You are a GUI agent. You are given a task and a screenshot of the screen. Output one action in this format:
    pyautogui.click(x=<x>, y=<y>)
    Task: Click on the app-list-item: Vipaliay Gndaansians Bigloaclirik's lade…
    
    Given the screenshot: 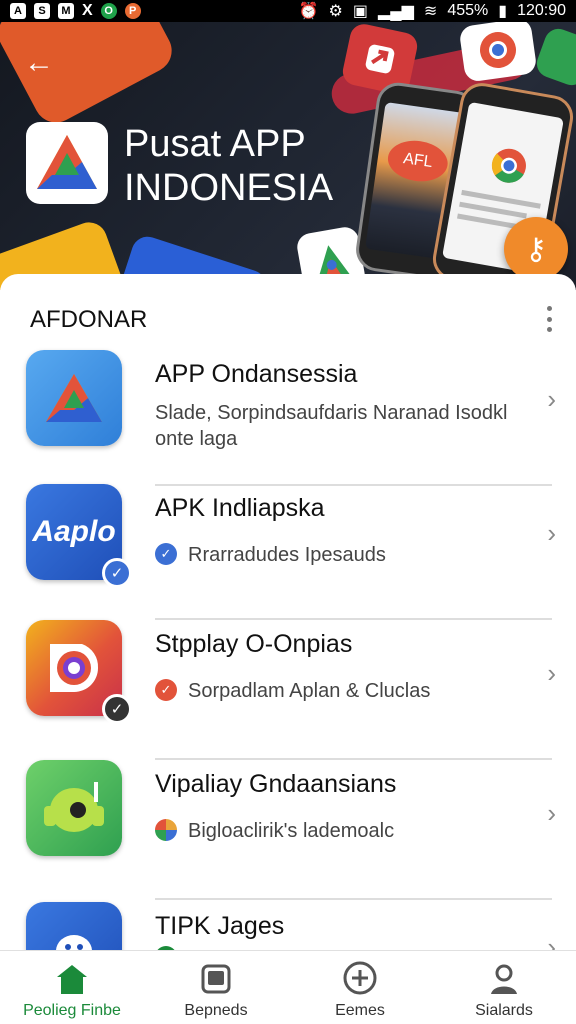 What is the action you would take?
    pyautogui.click(x=288, y=830)
    